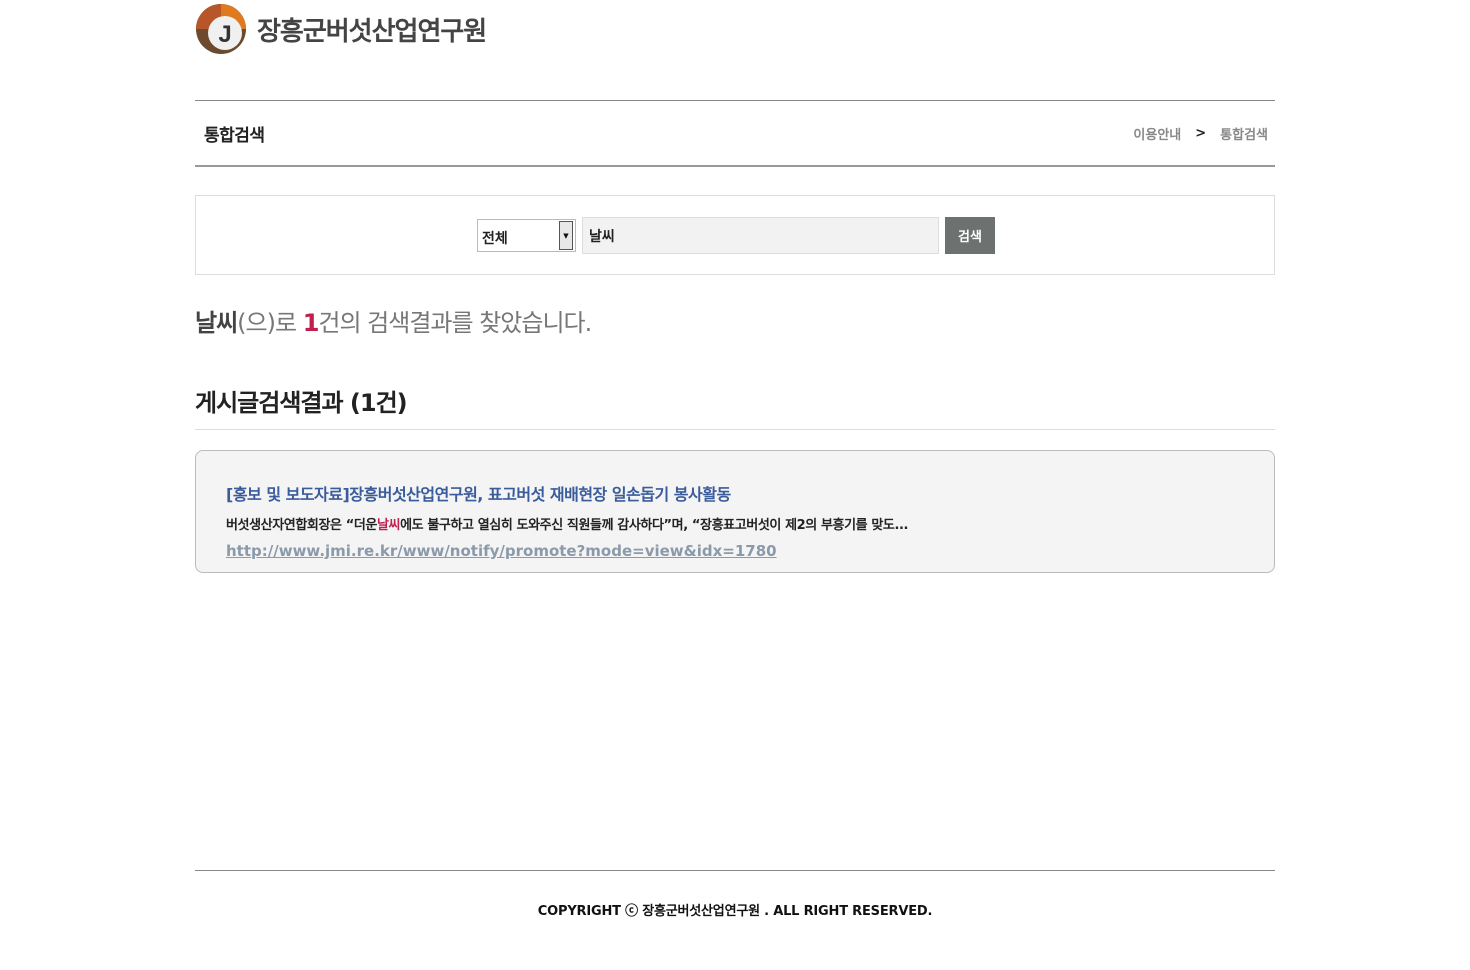  Describe the element at coordinates (970, 235) in the screenshot. I see `search-button: 검색` at that location.